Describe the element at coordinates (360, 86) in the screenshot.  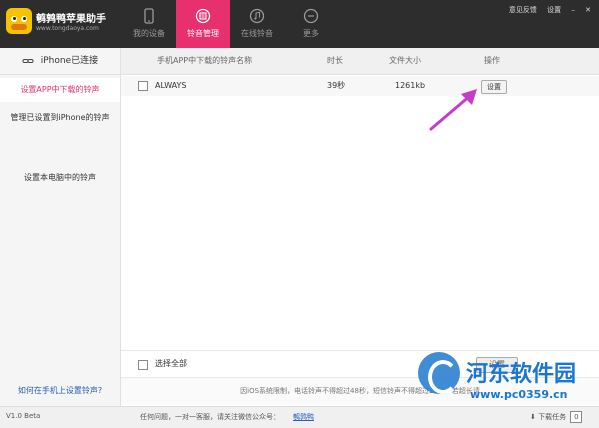
I see `table-row: ALWAYS 39秒 1261kb 设置` at that location.